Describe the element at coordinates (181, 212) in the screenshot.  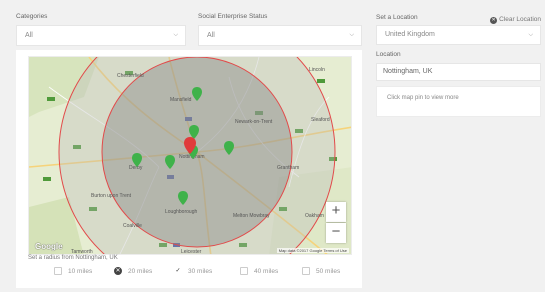
I see `svg-text: Loughborough` at that location.